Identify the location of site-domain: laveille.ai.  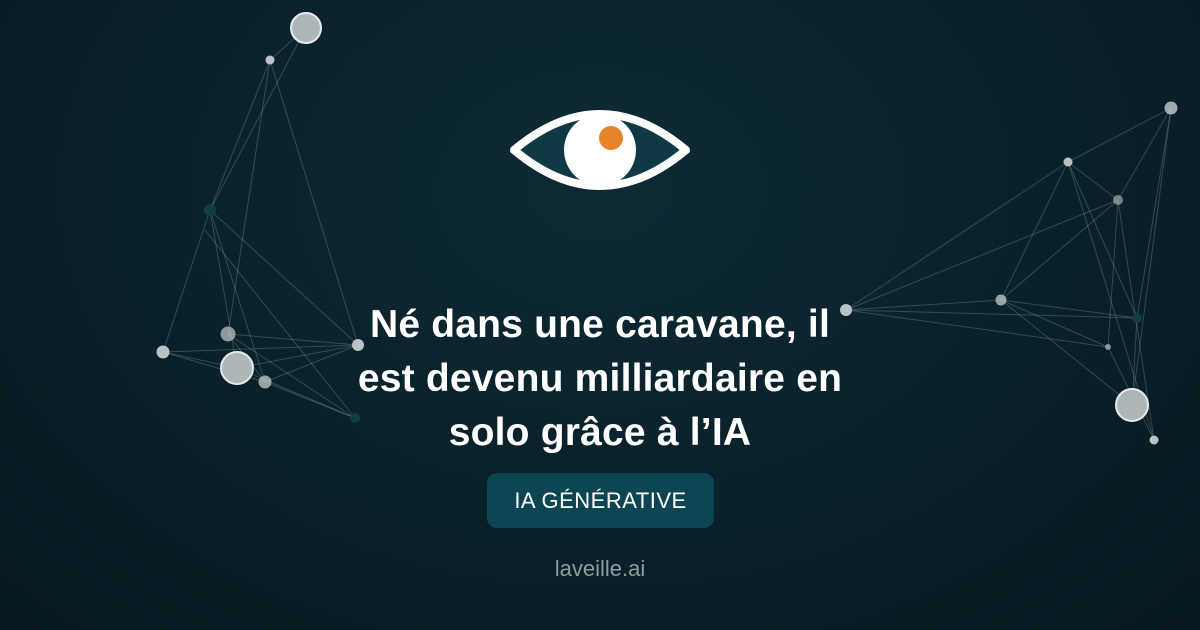
(600, 568).